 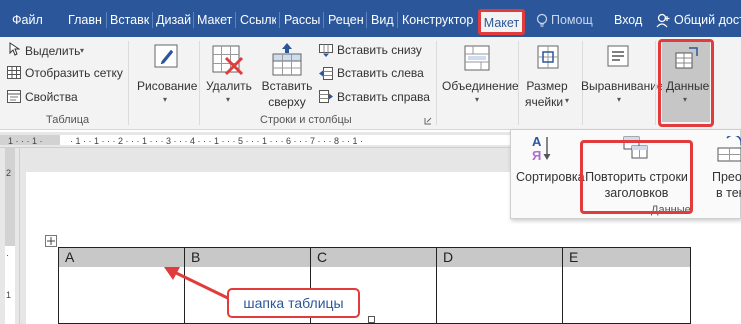 I want to click on group-label-rows-columns: Строки и столбцы, so click(x=306, y=120).